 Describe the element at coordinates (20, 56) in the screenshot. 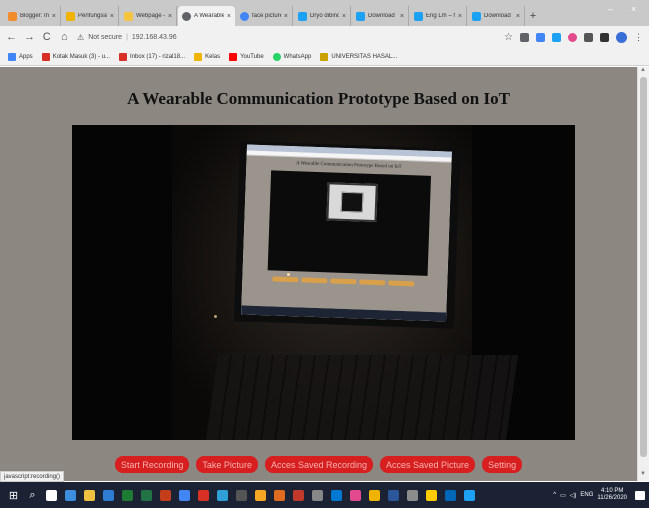

I see `bookmark-apps: Apps` at that location.